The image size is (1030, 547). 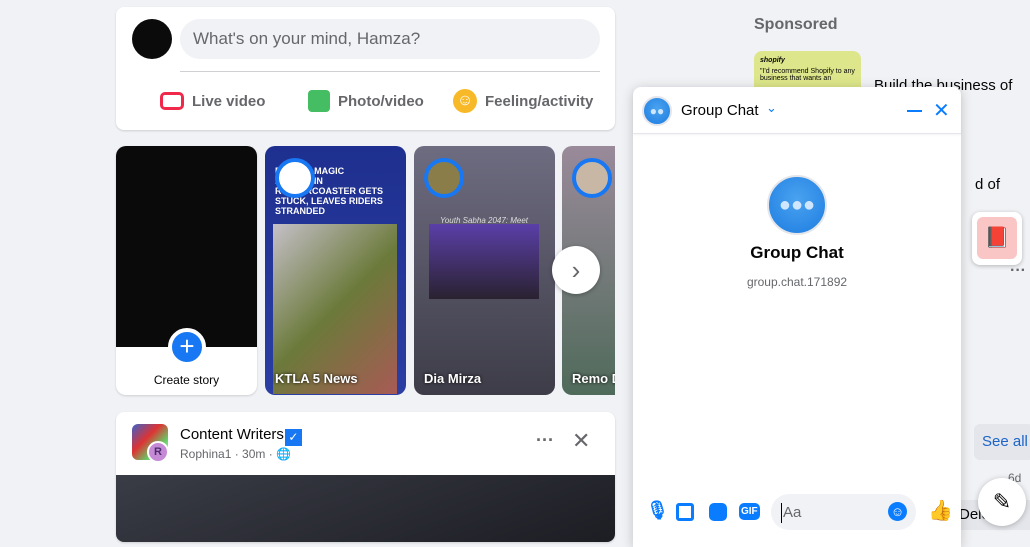 What do you see at coordinates (293, 437) in the screenshot?
I see `checkbox-emoji-icon: ✓` at bounding box center [293, 437].